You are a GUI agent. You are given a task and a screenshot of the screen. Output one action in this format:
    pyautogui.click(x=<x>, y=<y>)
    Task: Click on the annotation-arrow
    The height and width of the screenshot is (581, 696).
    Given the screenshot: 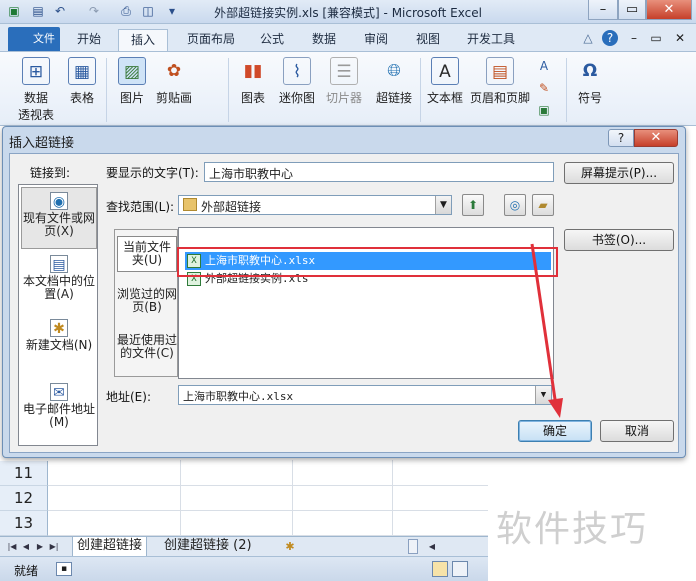 What is the action you would take?
    pyautogui.click(x=546, y=330)
    